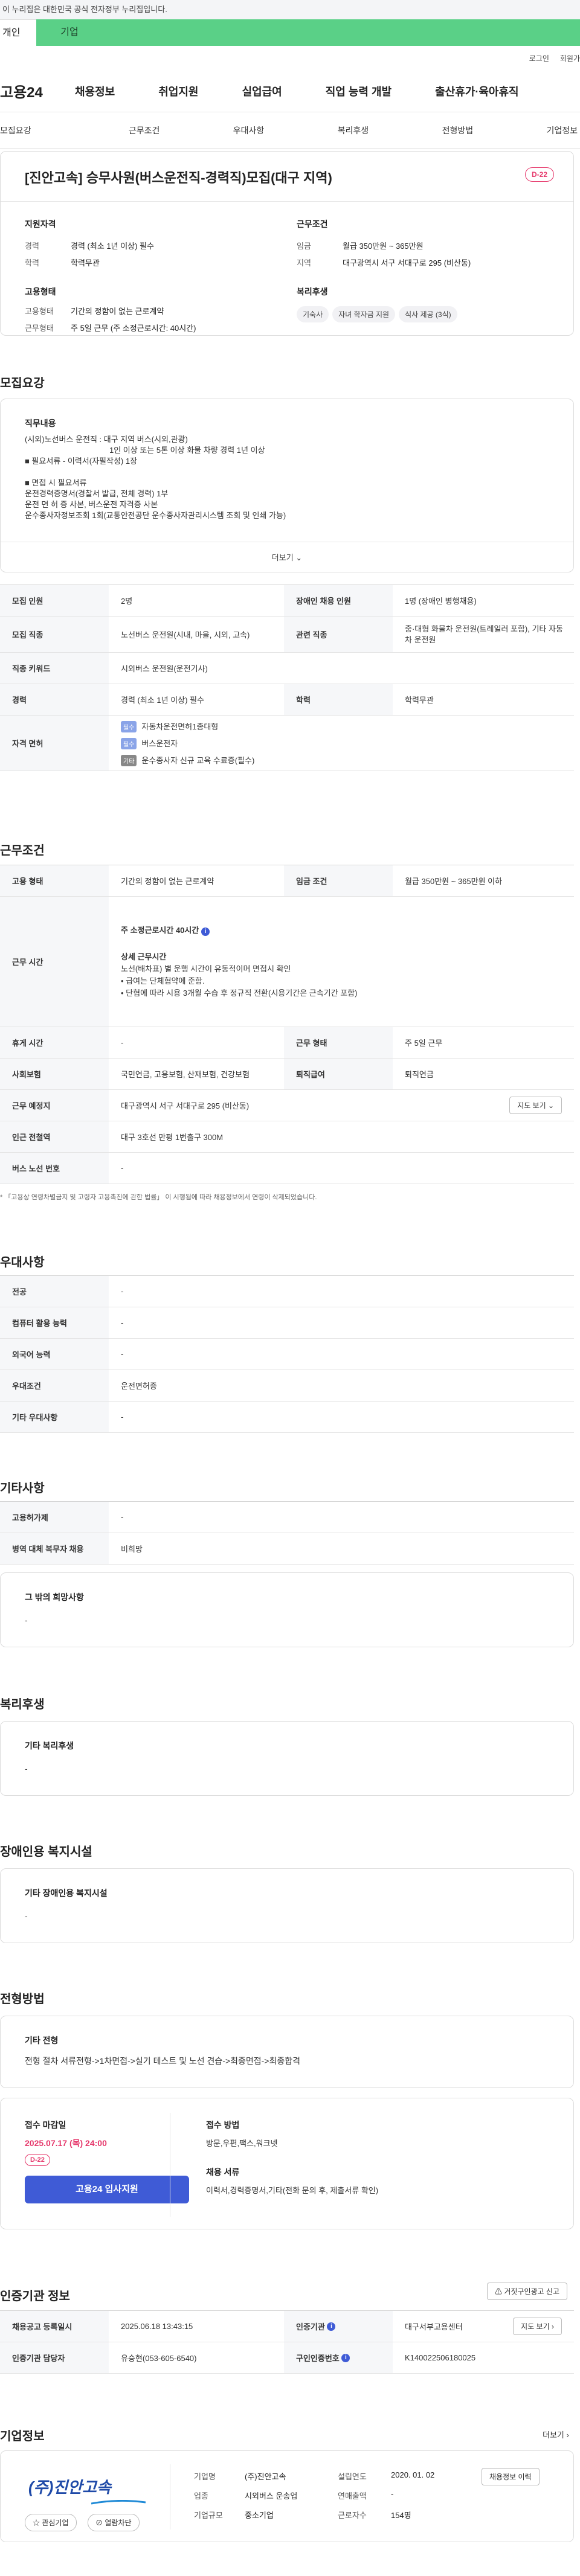 This screenshot has width=580, height=2576. I want to click on table-row: 사회보험 국민연금, 고용보험, 산재보험, 건강보험 퇴직급여 퇴직연금, so click(287, 1074).